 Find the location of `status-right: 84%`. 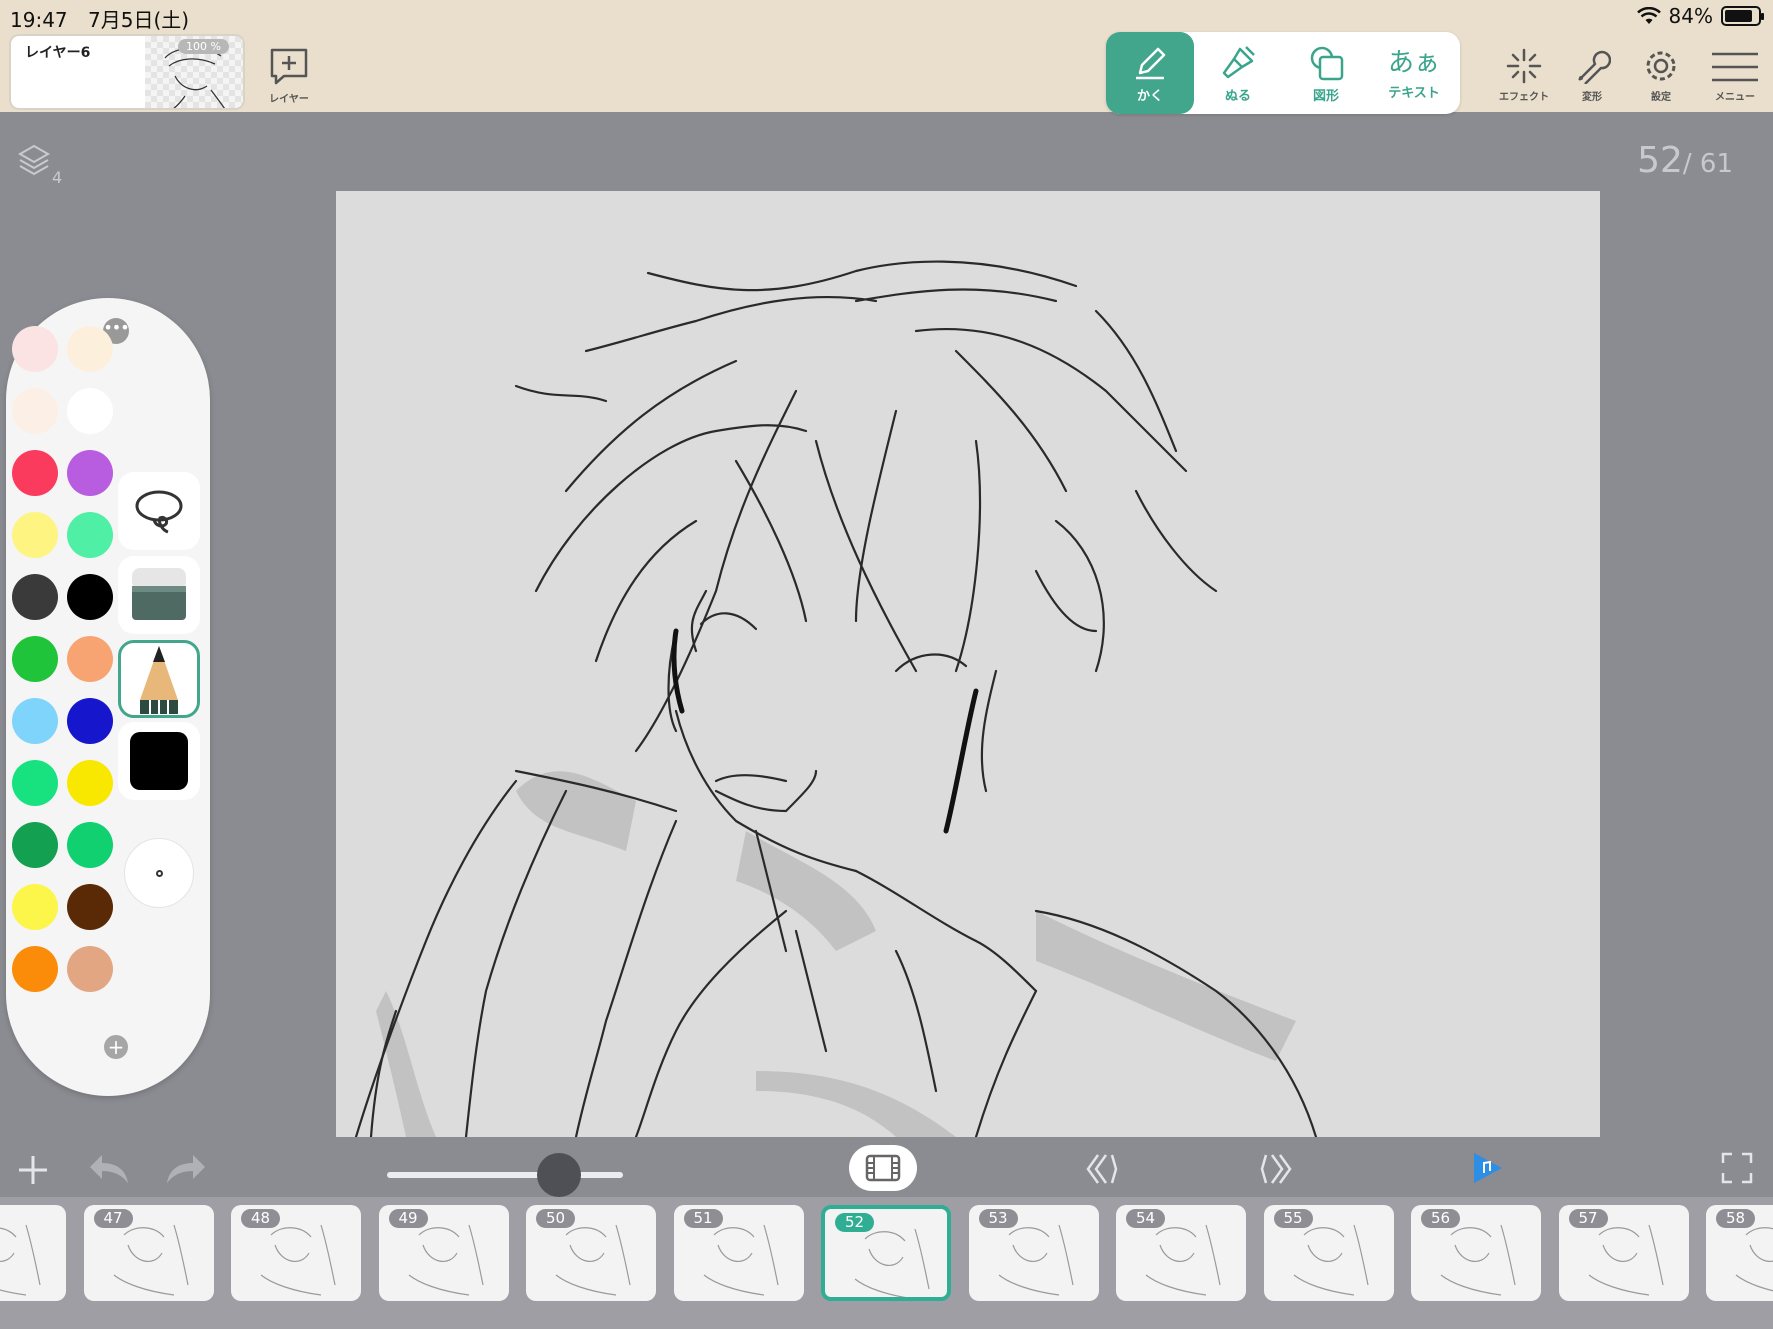

status-right: 84% is located at coordinates (1700, 16).